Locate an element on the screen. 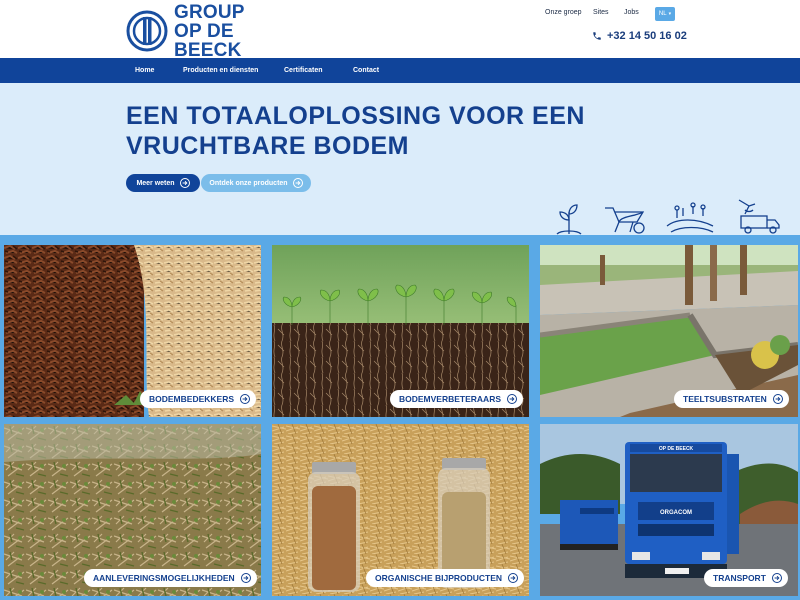 The width and height of the screenshot is (800, 600). nav-item-contact: Contact is located at coordinates (366, 70).